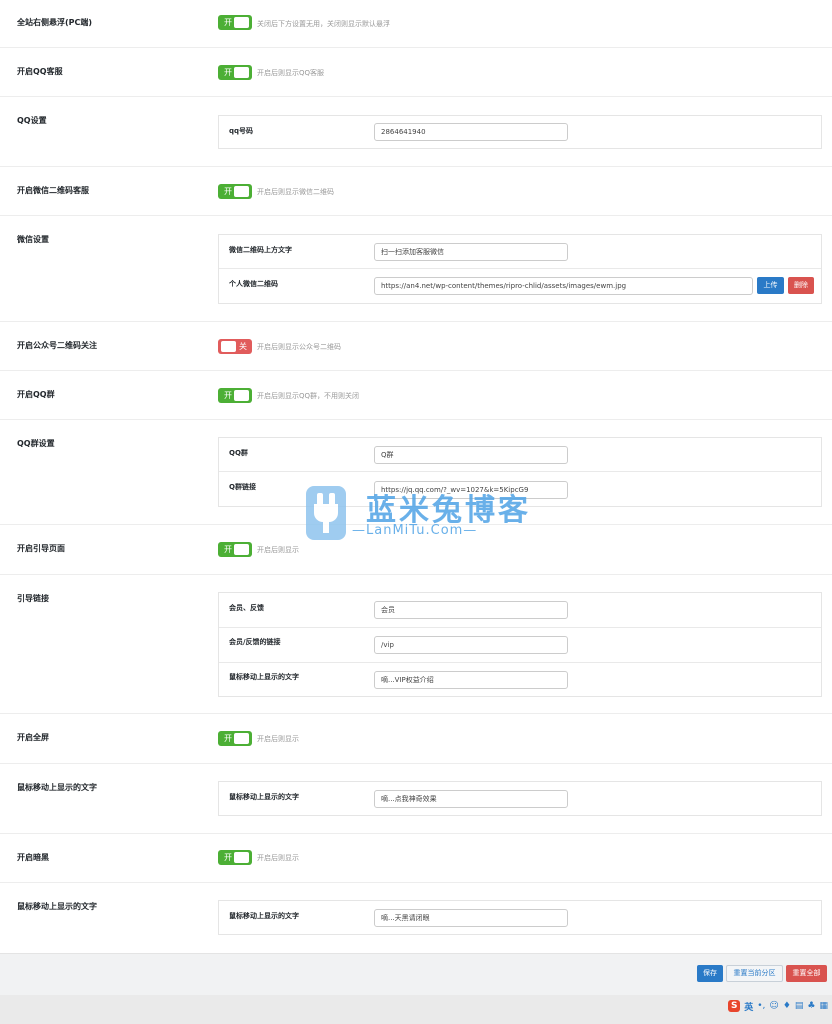 This screenshot has width=832, height=1024. I want to click on wechat-qr-toggle: 开, so click(235, 191).